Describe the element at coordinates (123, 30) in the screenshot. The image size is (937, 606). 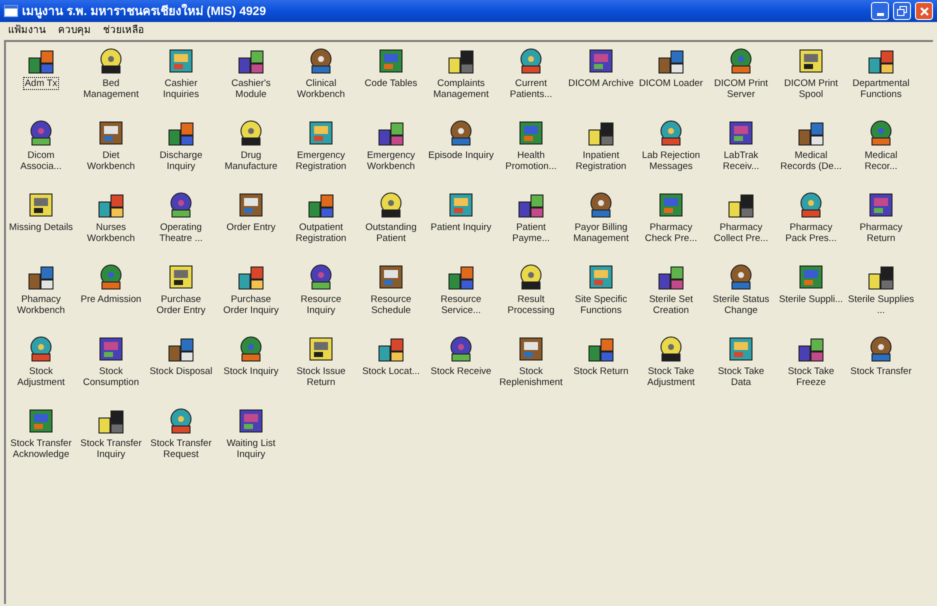
I see `menu-item: ช่วยเหลือ` at that location.